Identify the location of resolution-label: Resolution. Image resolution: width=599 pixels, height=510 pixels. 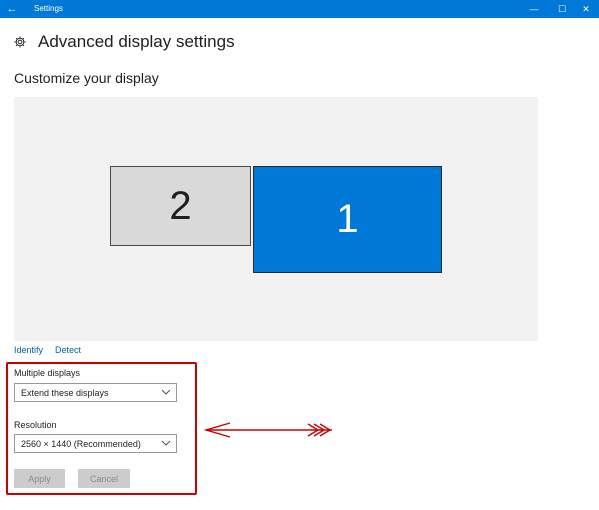
(35, 425).